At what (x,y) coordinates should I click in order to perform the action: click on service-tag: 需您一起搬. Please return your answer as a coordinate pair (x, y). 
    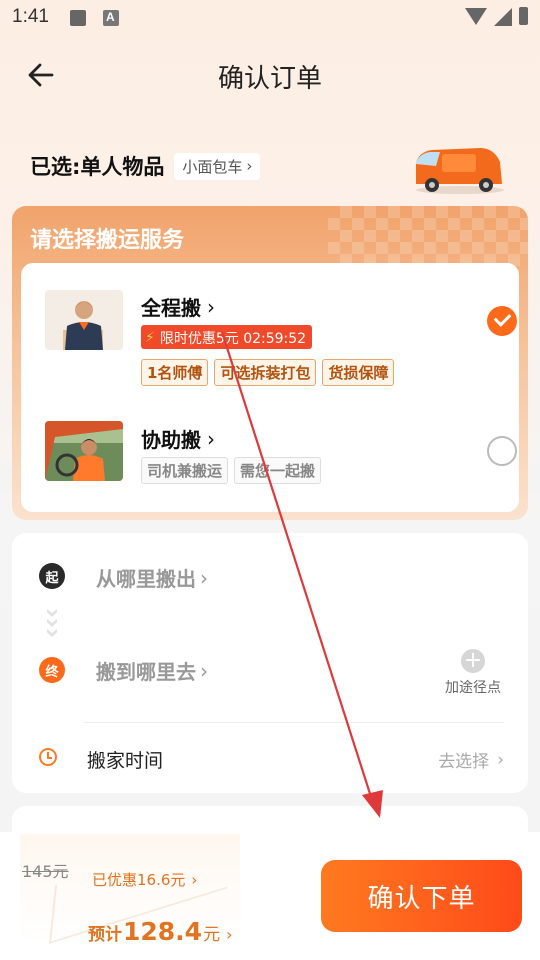
    Looking at the image, I should click on (278, 470).